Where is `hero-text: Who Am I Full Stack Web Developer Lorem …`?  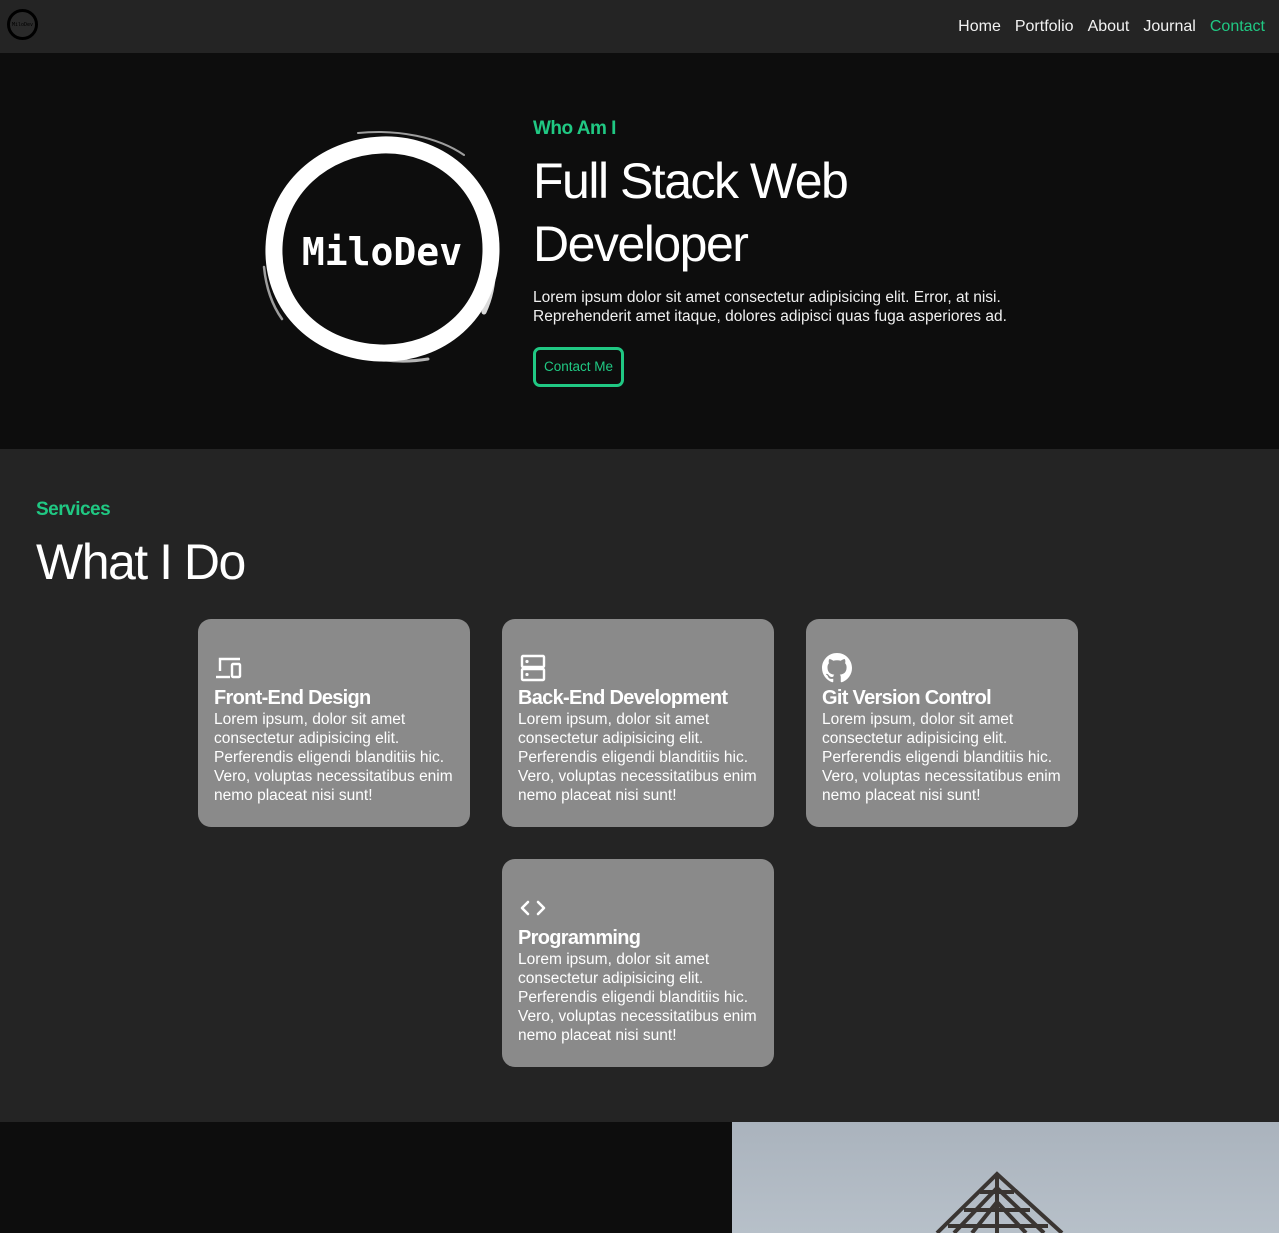
hero-text: Who Am I Full Stack Web Developer Lorem … is located at coordinates (793, 252).